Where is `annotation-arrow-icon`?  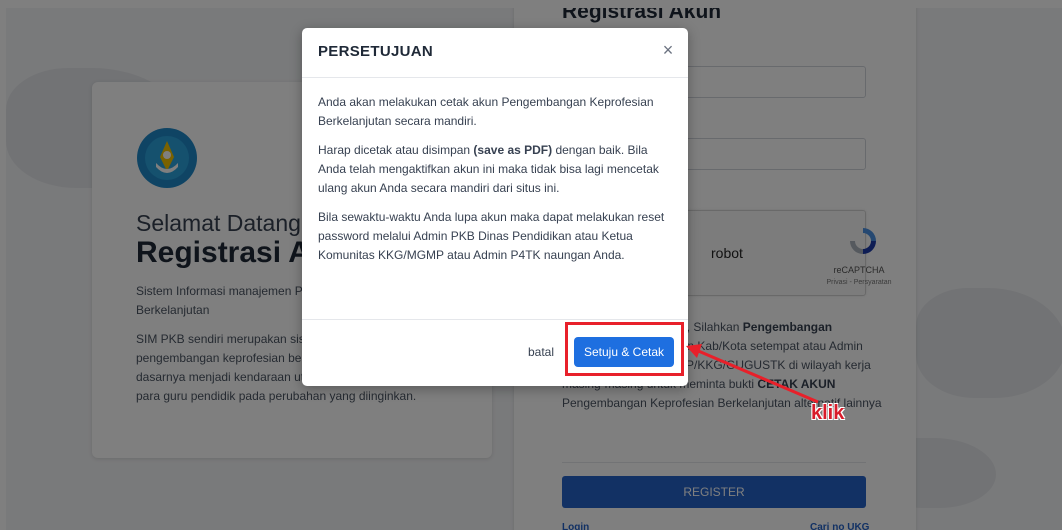 annotation-arrow-icon is located at coordinates (752, 374).